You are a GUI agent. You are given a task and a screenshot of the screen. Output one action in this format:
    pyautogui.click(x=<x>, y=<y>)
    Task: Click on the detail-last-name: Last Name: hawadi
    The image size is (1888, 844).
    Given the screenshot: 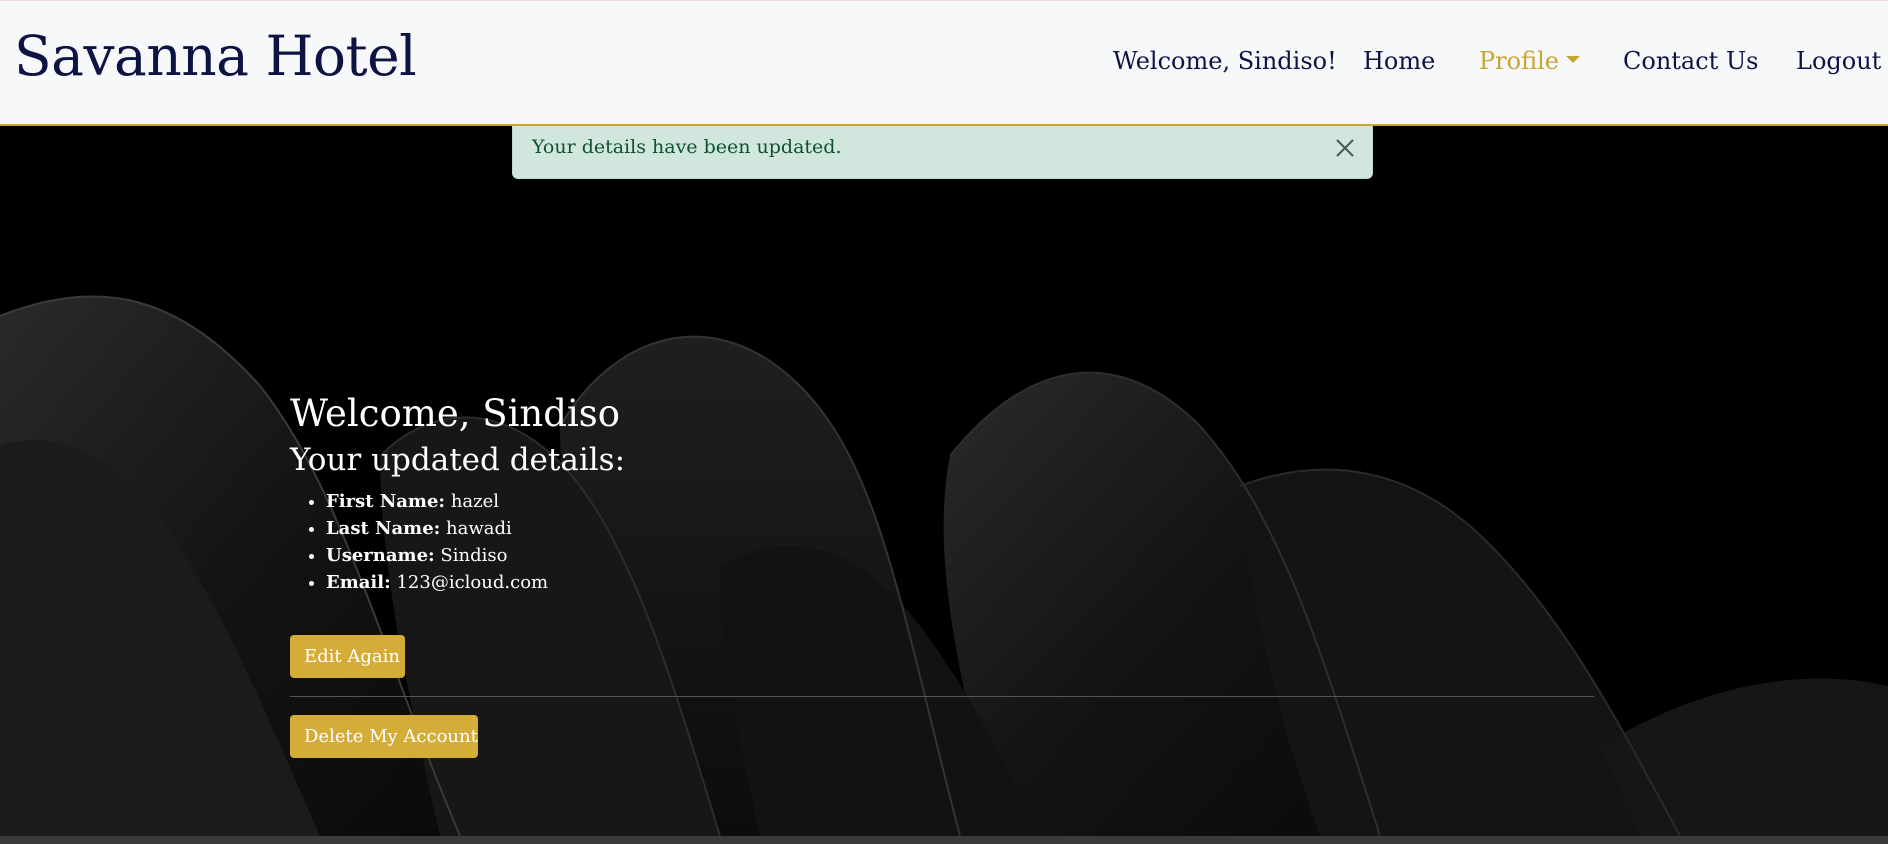 What is the action you would take?
    pyautogui.click(x=475, y=528)
    